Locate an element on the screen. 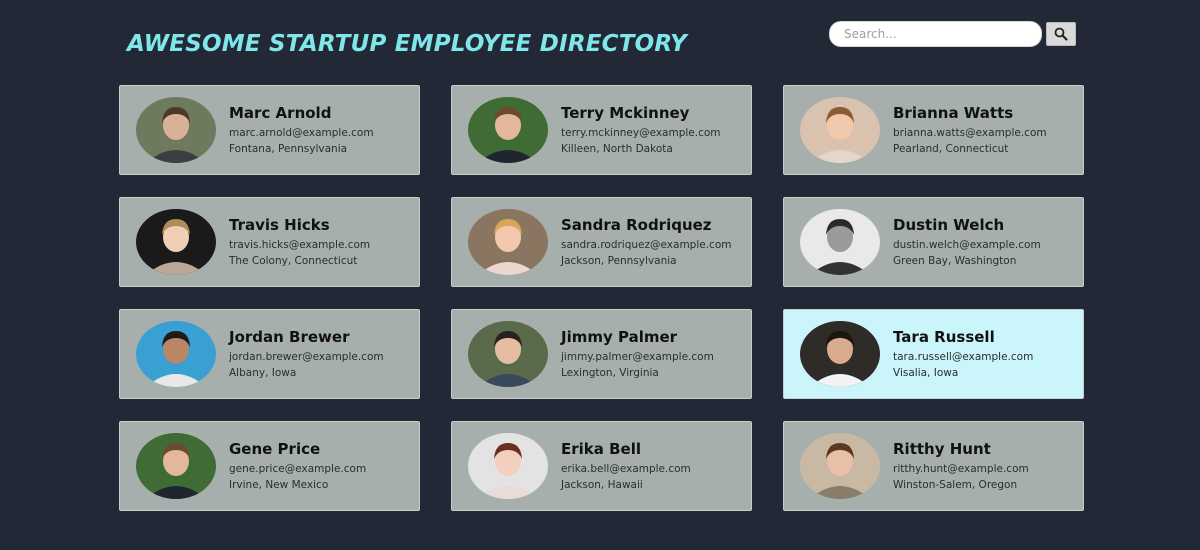  employee-name: Ritthy Hunt is located at coordinates (942, 448).